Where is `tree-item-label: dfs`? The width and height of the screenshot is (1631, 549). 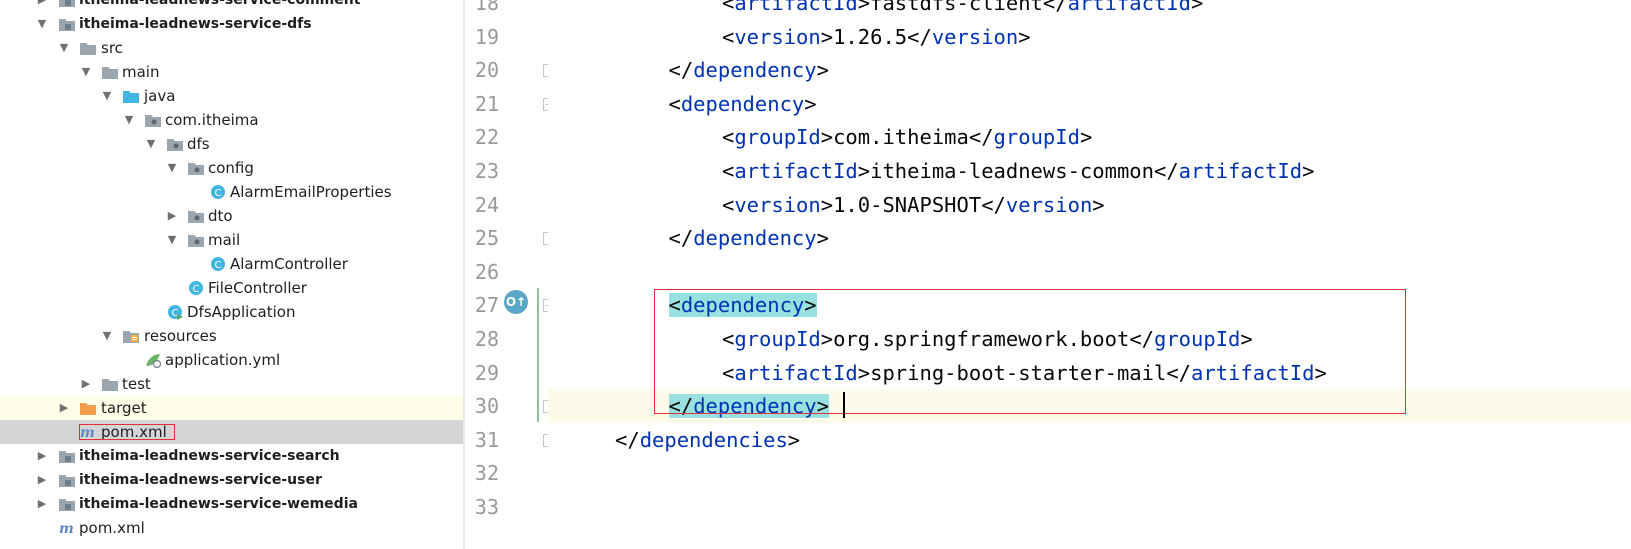 tree-item-label: dfs is located at coordinates (198, 144).